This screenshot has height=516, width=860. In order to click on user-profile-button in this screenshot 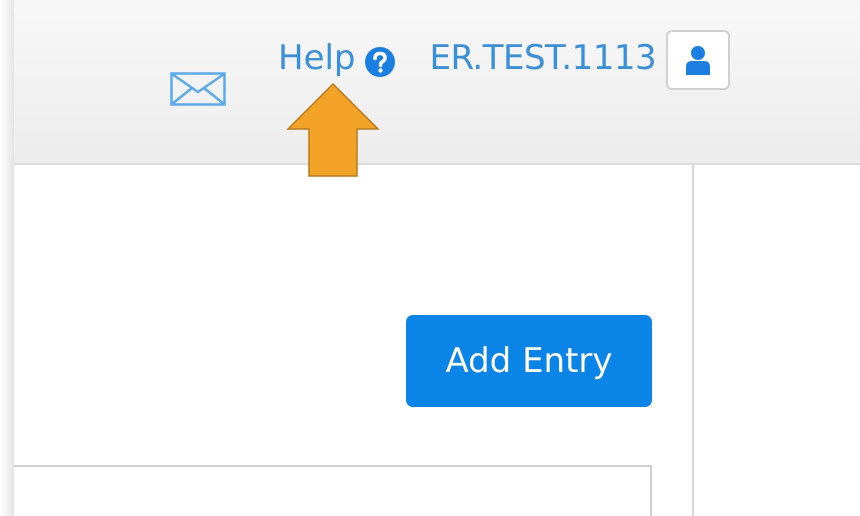, I will do `click(698, 60)`.